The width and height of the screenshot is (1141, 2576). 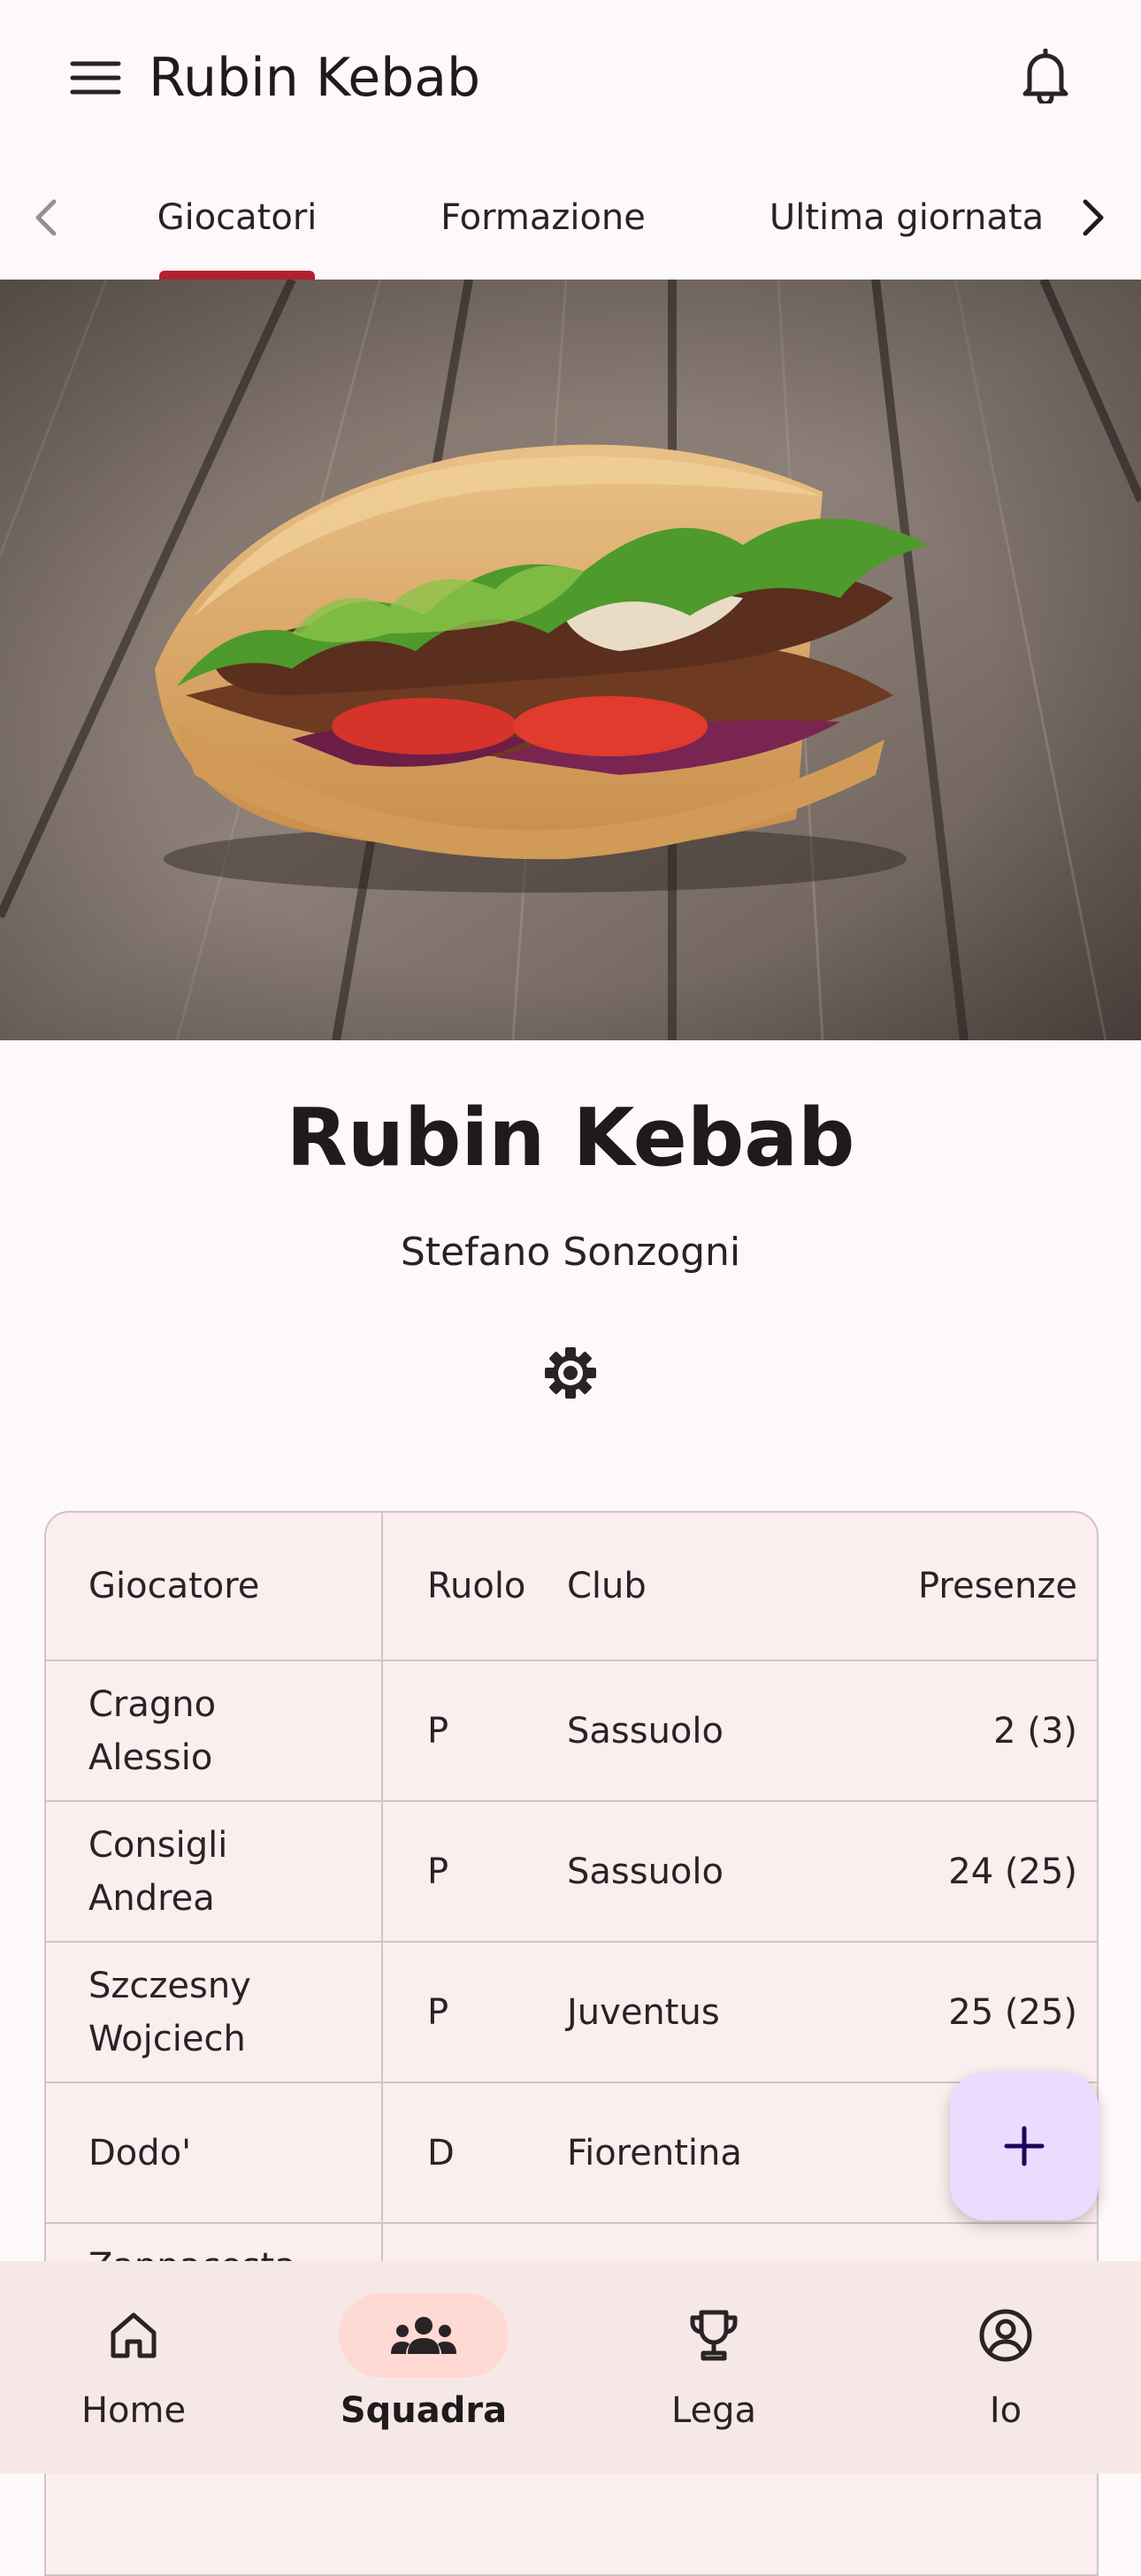 What do you see at coordinates (686, 2012) in the screenshot?
I see `player-club: Juventus` at bounding box center [686, 2012].